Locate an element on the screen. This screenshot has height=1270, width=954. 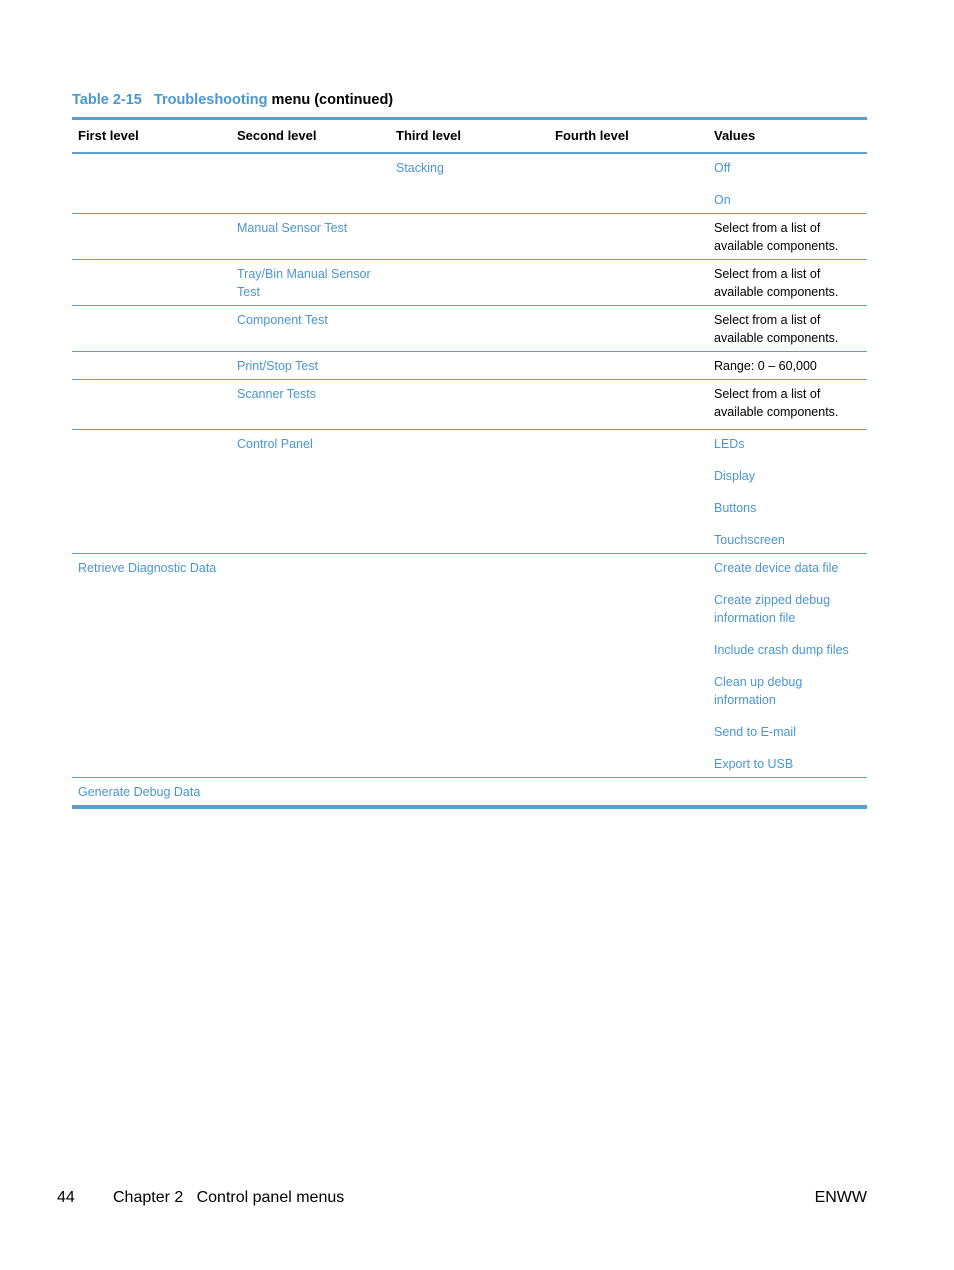
header-third-level: Third level is located at coordinates (429, 135).